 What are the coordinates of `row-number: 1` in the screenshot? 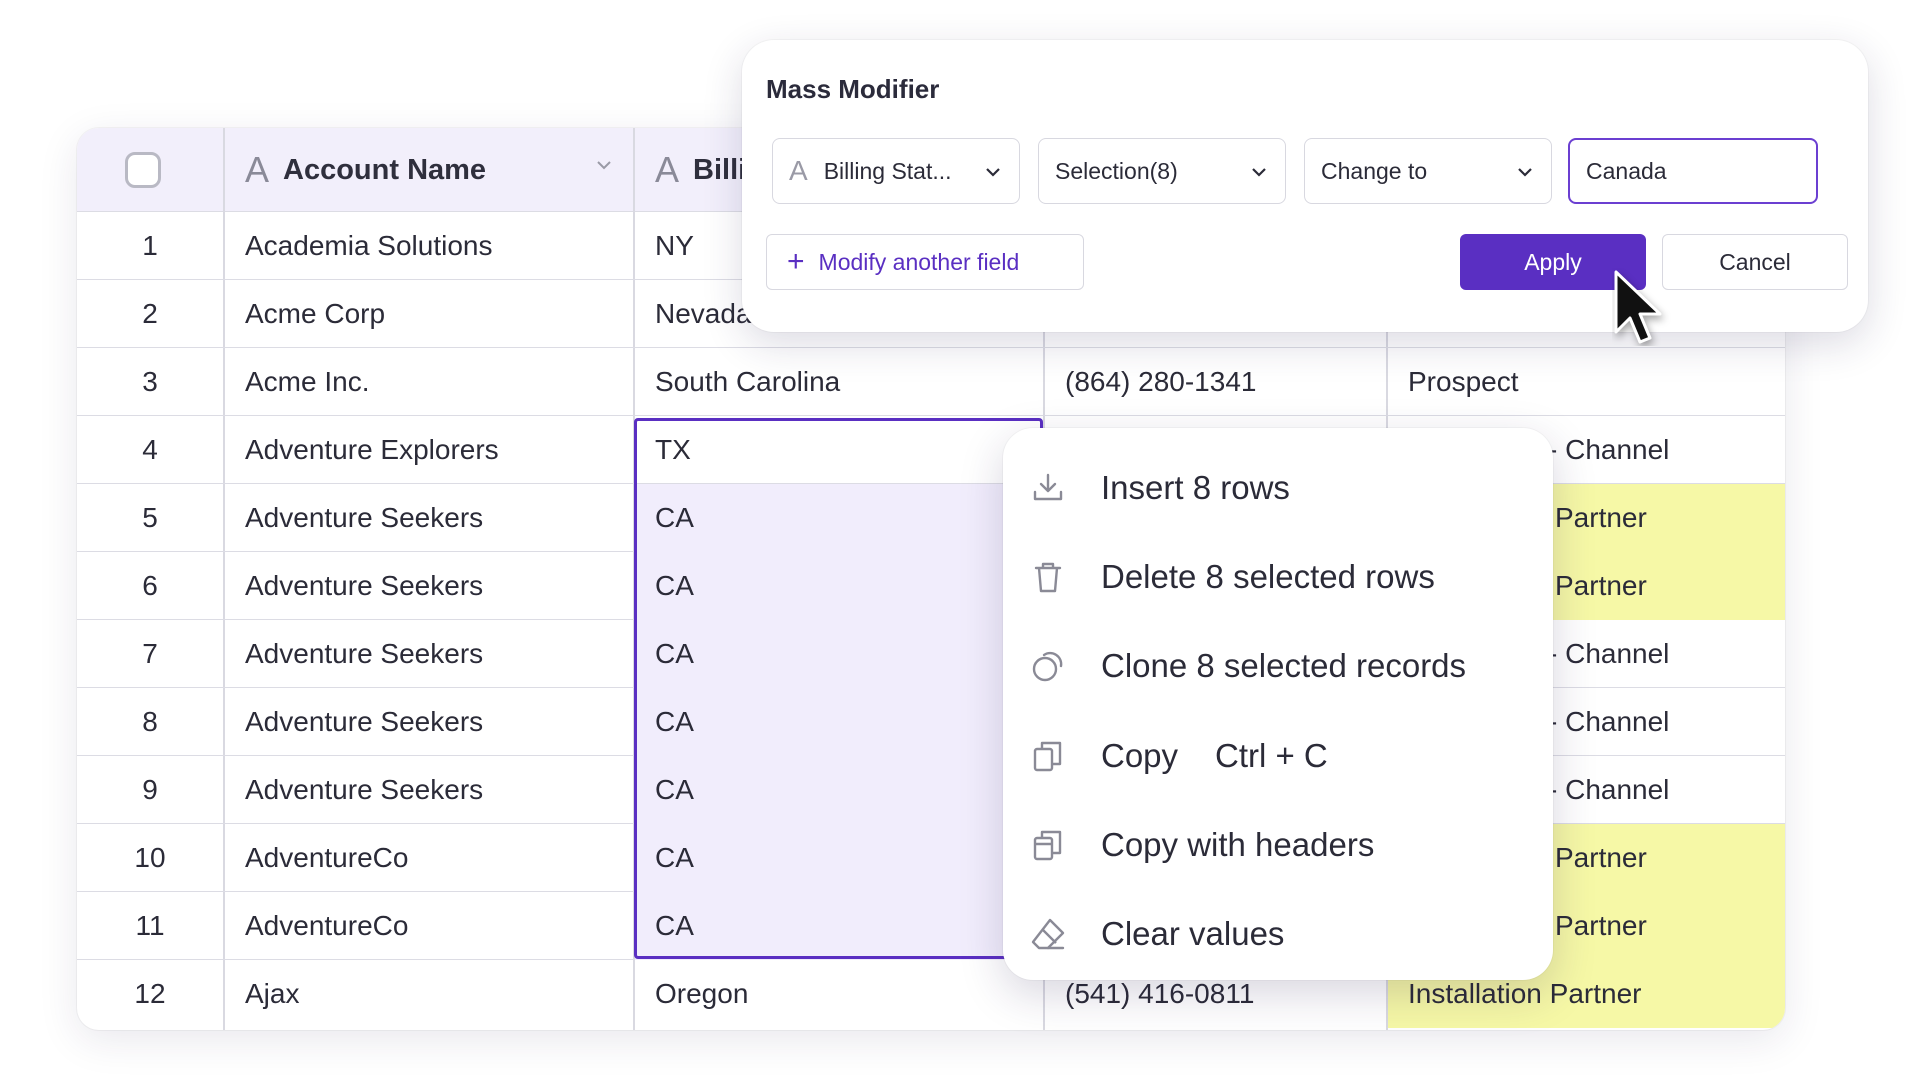 It's located at (150, 245).